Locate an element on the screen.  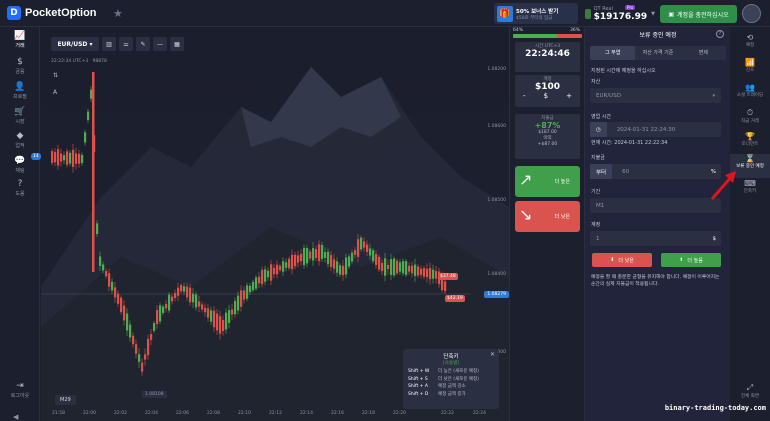
zoom-icon: ⇅ is located at coordinates (58, 77).